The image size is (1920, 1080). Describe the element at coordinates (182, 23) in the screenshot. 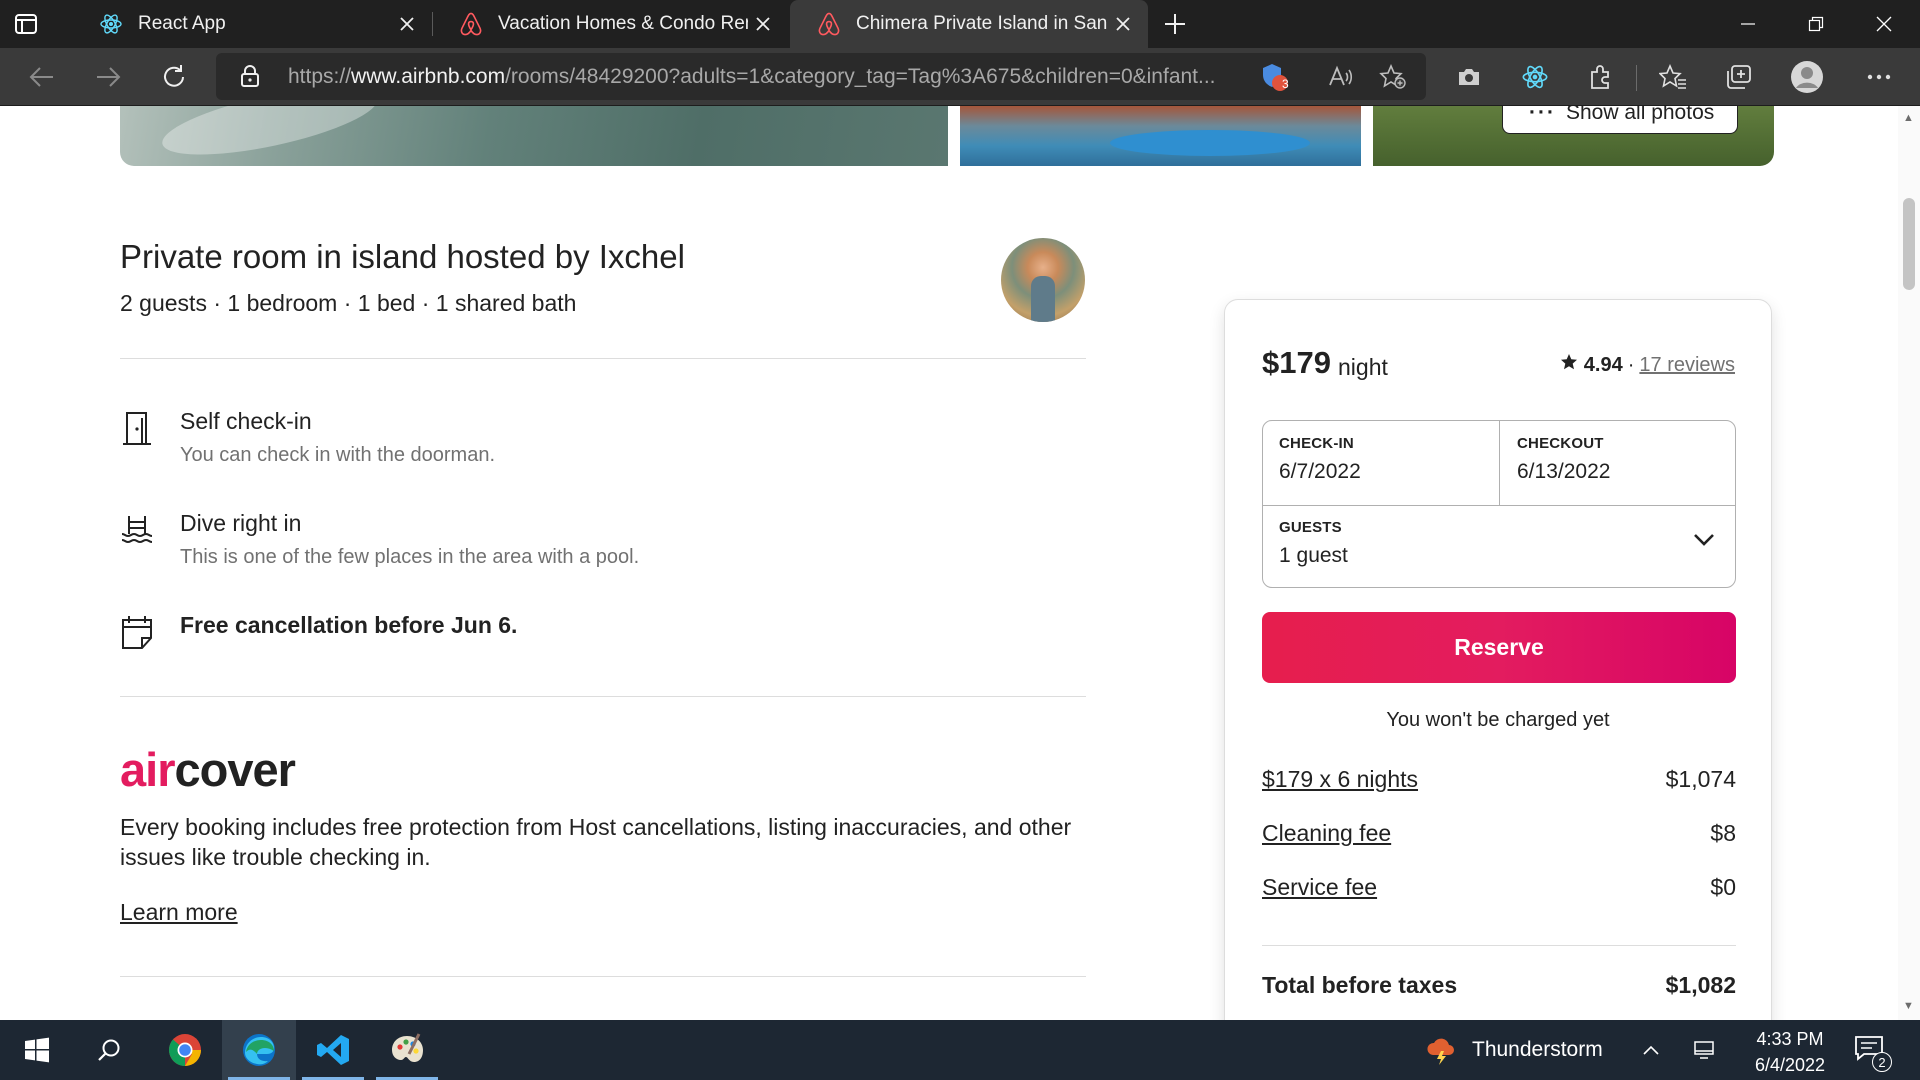

I see `tab-title: React App` at that location.